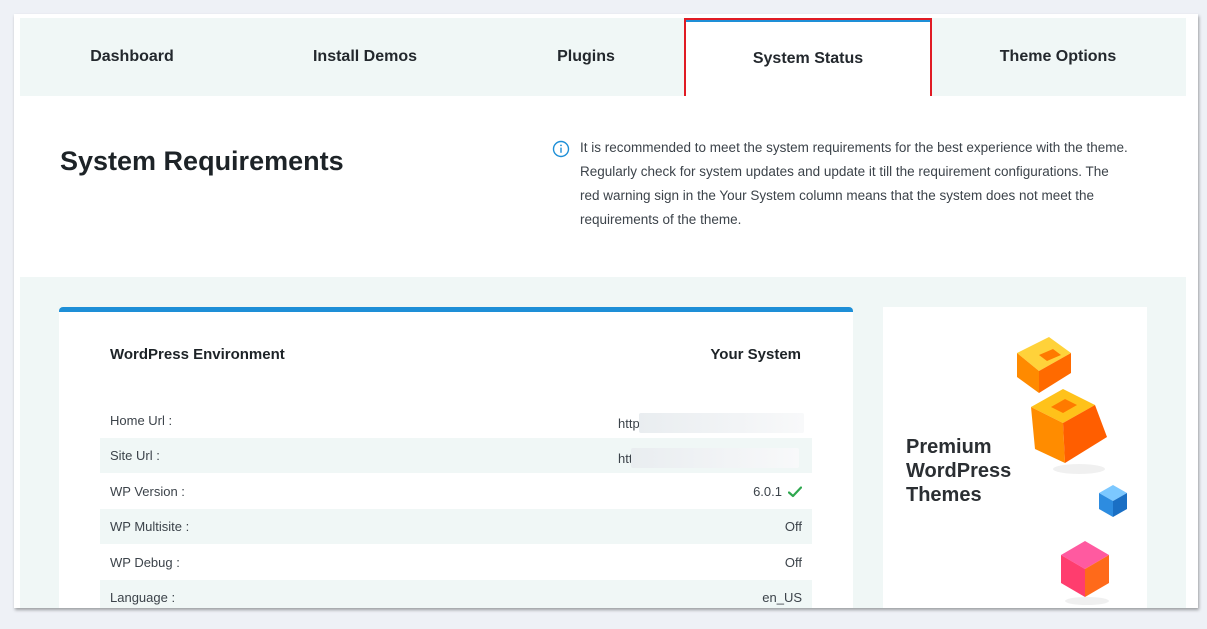  Describe the element at coordinates (561, 149) in the screenshot. I see `info-circle-icon` at that location.